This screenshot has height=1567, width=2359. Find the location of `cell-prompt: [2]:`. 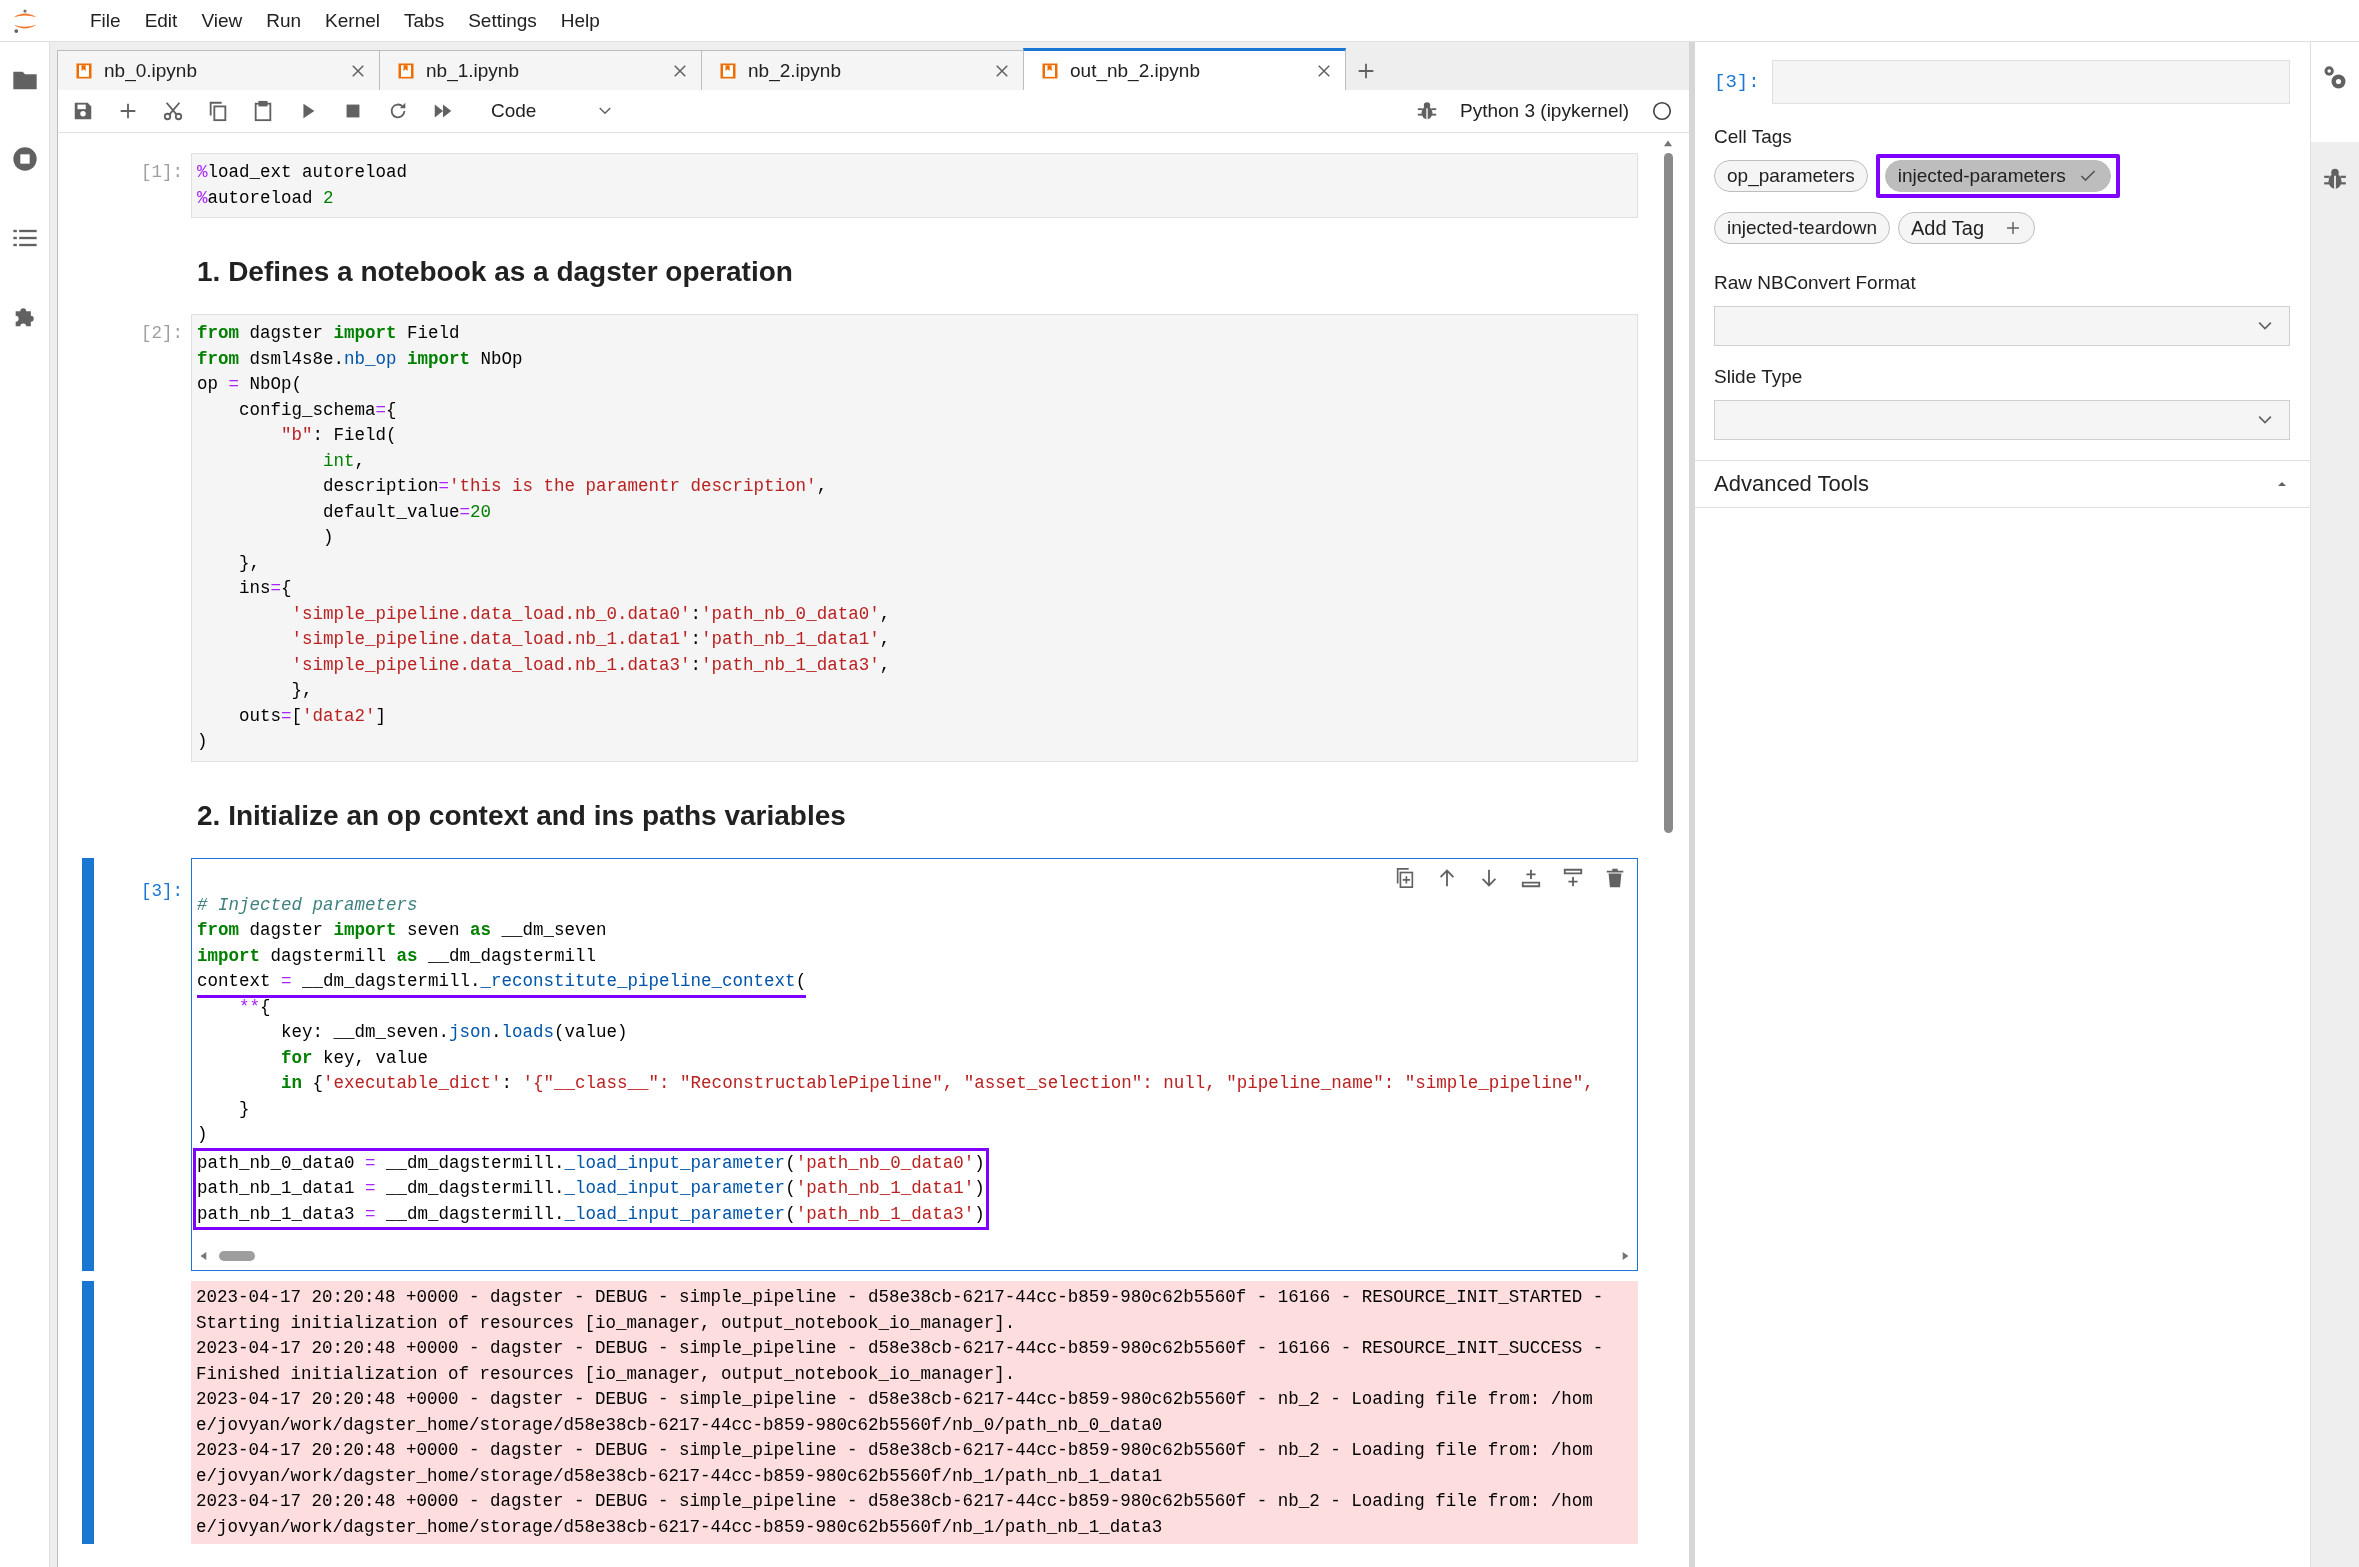

cell-prompt: [2]: is located at coordinates (162, 333).